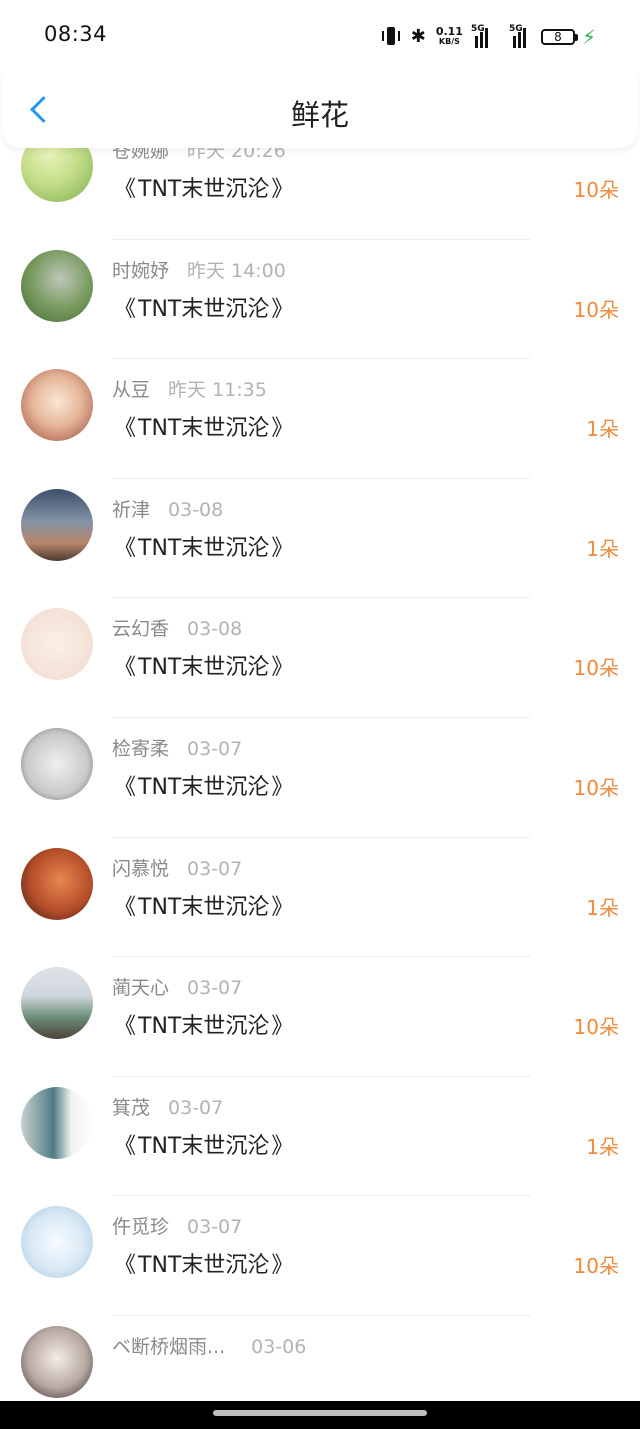  What do you see at coordinates (449, 41) in the screenshot?
I see `network-speed-unit: KB/S` at bounding box center [449, 41].